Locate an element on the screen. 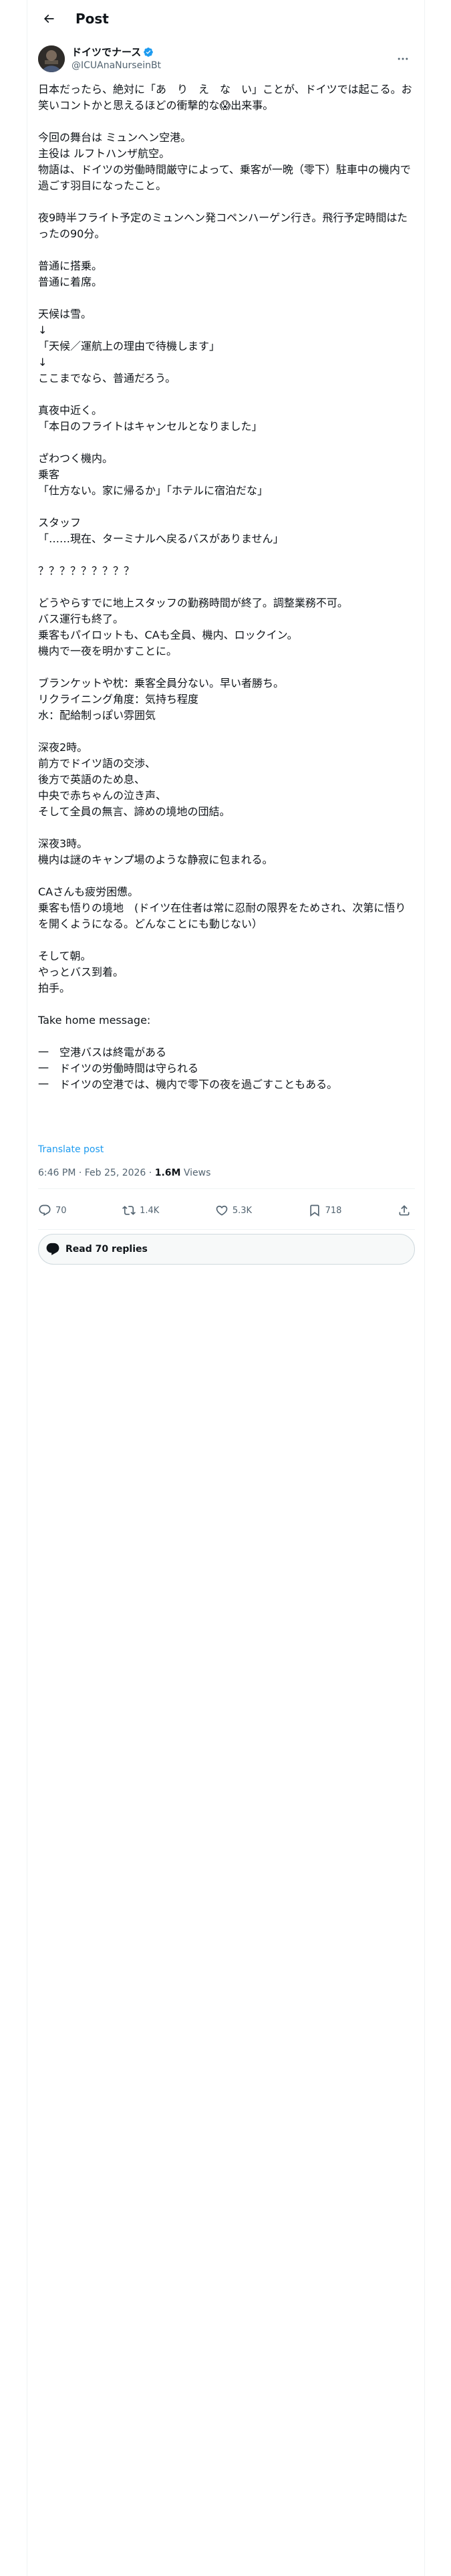 Image resolution: width=451 pixels, height=2576 pixels. more-options-button is located at coordinates (403, 59).